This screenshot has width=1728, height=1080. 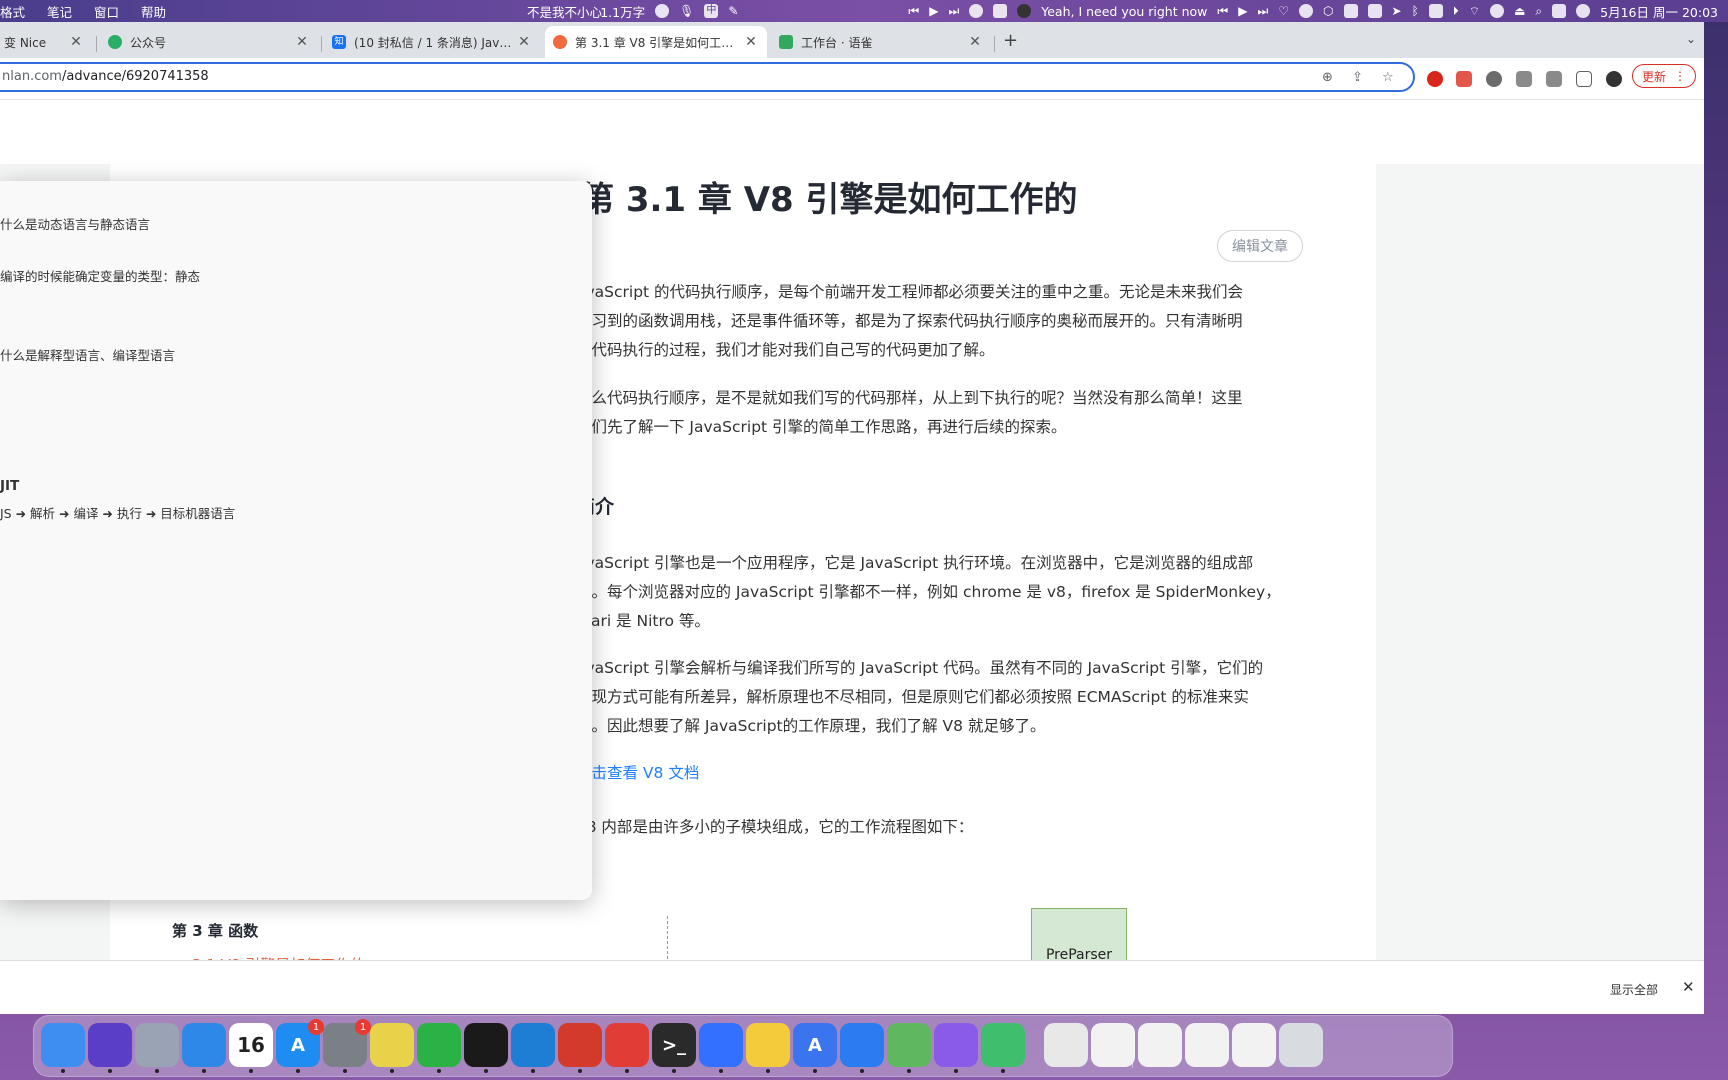 I want to click on tab-2: 知 (10 封私信 / 1 条消息) JavaScrip ✕, so click(x=432, y=42).